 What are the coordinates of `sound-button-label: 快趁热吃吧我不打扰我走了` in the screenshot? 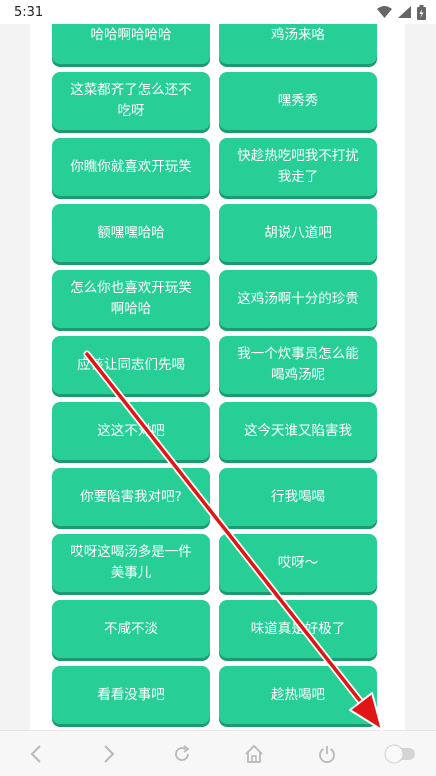 It's located at (298, 166).